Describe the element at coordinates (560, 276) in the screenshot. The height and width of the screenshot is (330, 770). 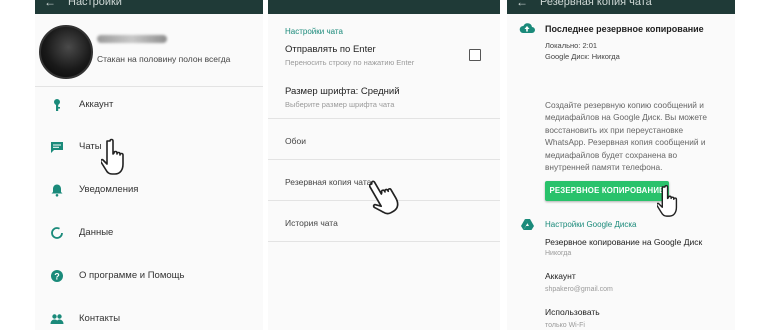
I see `row-title: Аккаунт` at that location.